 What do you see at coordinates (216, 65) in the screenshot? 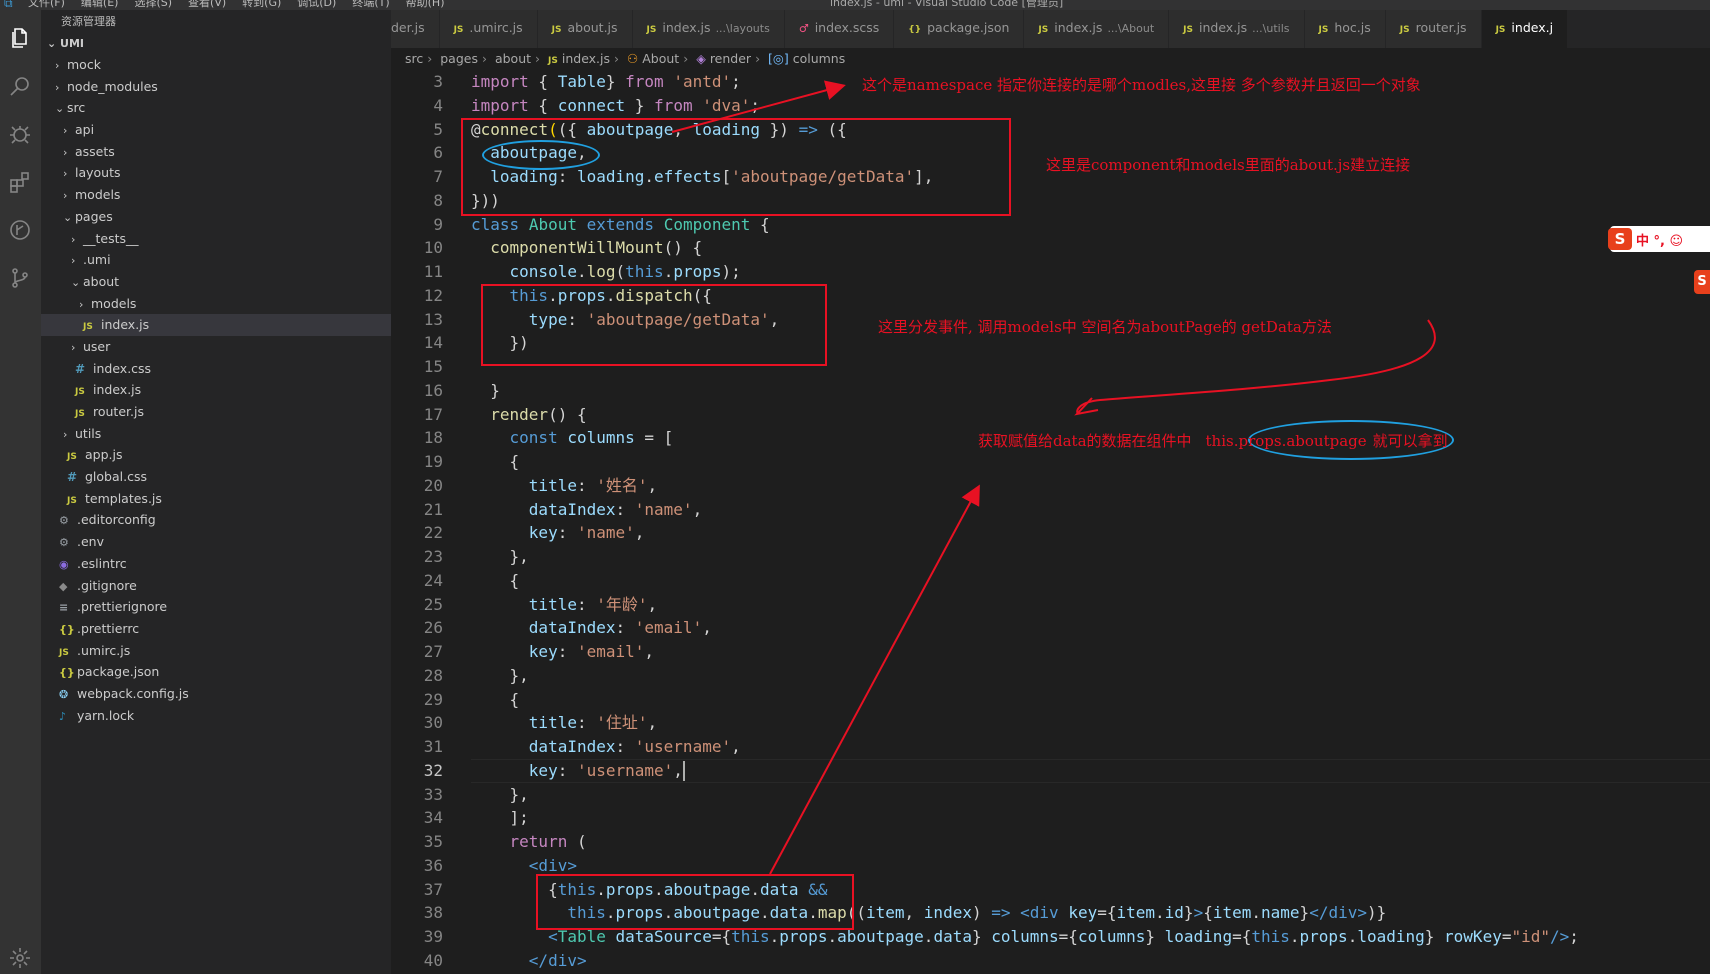
I see `tree-folder: › mock` at bounding box center [216, 65].